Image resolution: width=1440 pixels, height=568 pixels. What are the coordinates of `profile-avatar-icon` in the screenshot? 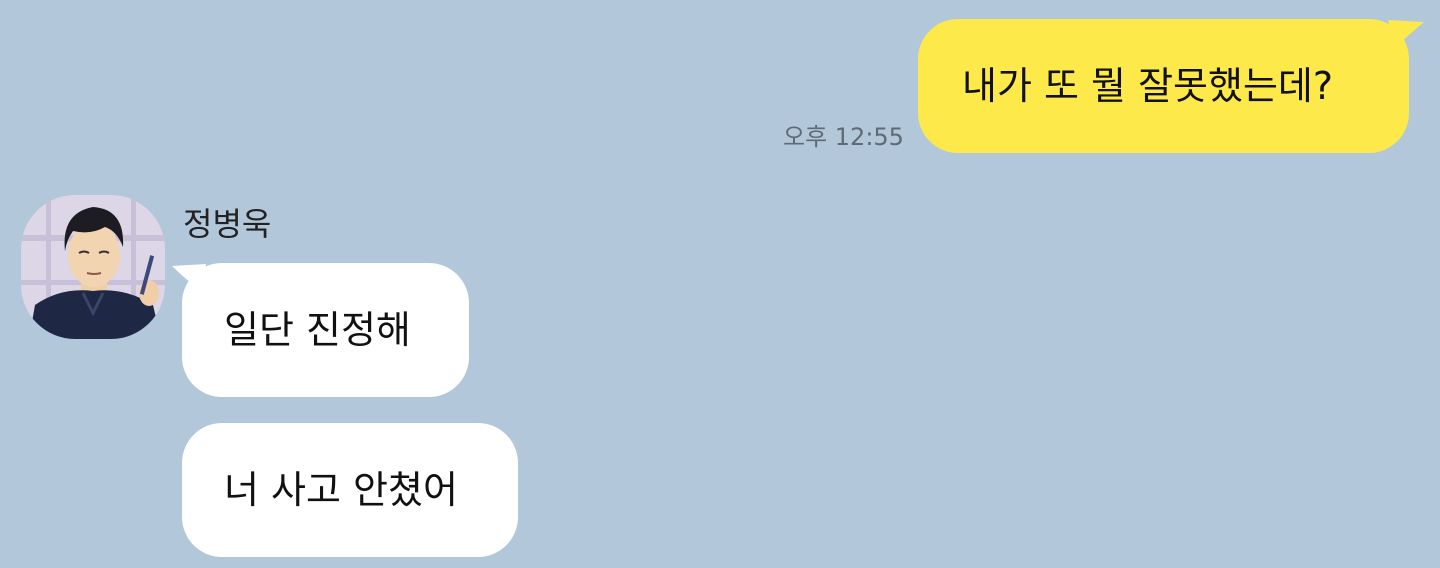 It's located at (93, 267).